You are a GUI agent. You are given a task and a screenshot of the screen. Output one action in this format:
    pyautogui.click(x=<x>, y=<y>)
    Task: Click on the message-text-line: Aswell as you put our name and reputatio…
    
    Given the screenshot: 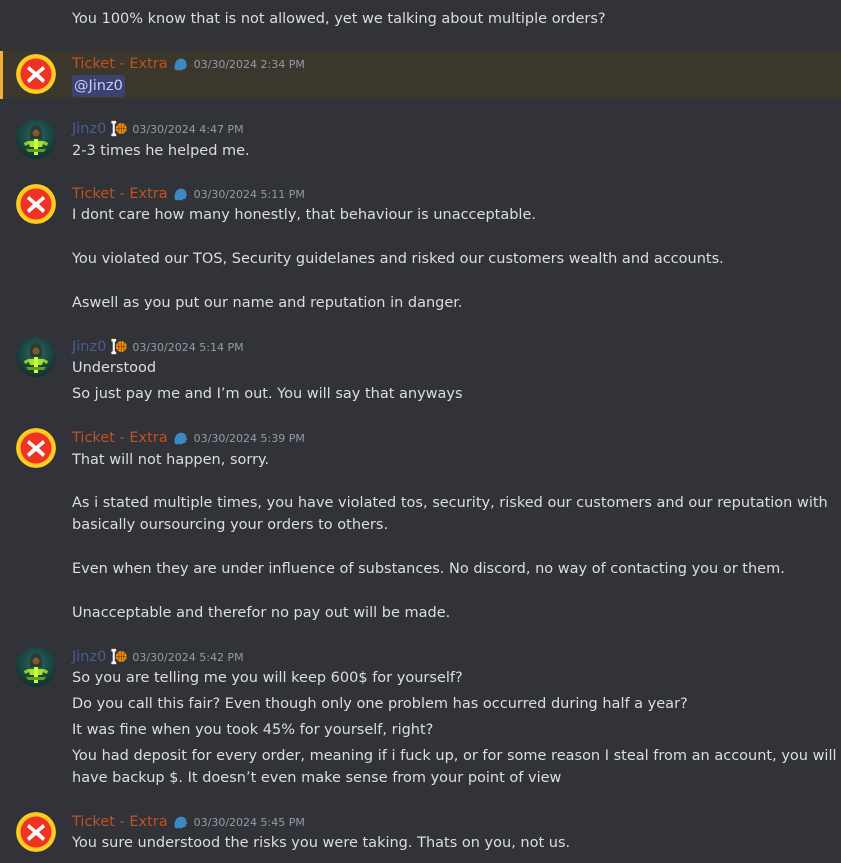 What is the action you would take?
    pyautogui.click(x=267, y=303)
    